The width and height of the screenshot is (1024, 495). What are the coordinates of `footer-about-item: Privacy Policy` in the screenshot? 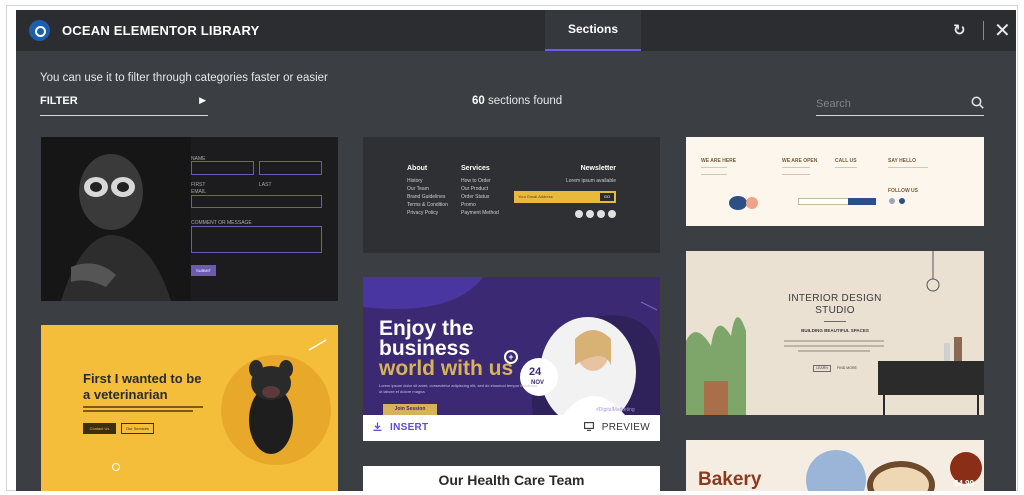 It's located at (422, 213).